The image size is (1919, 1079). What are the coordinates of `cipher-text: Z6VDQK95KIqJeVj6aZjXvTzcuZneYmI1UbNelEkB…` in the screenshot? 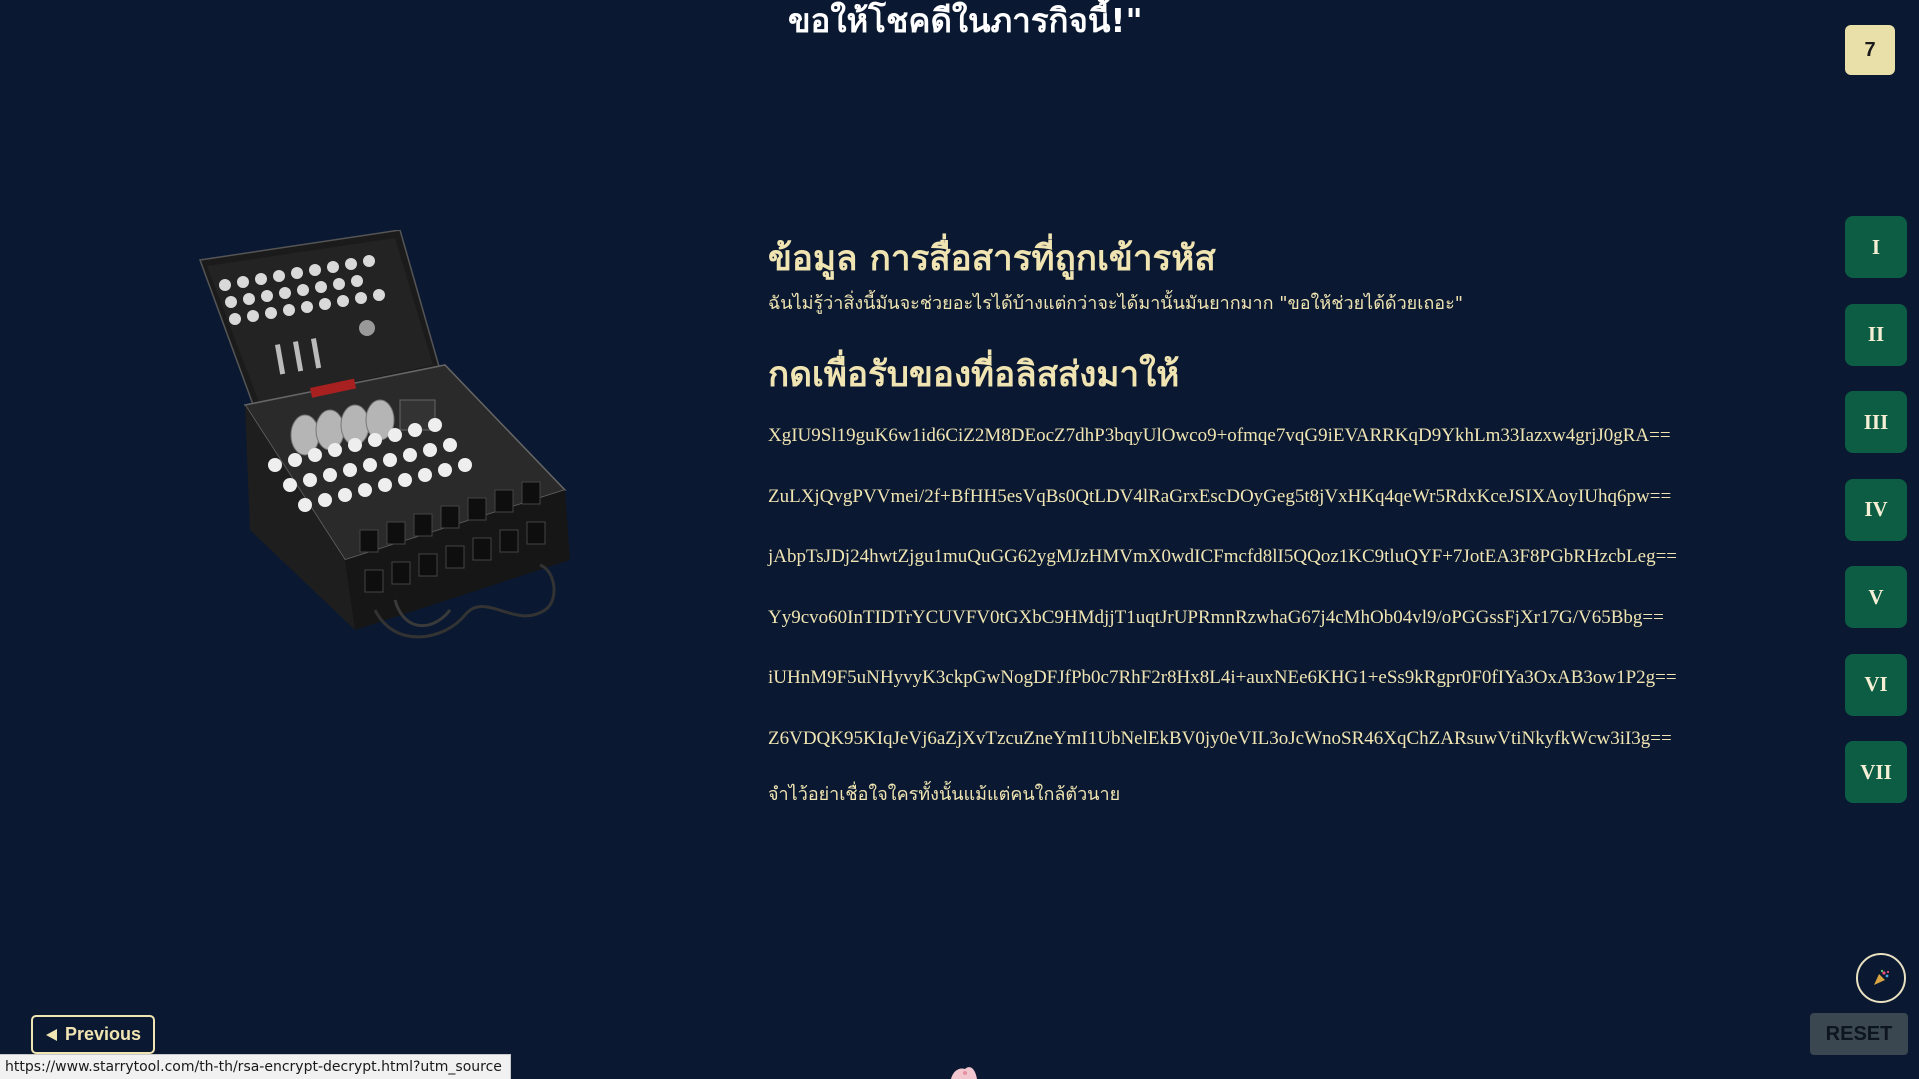 It's located at (1268, 739).